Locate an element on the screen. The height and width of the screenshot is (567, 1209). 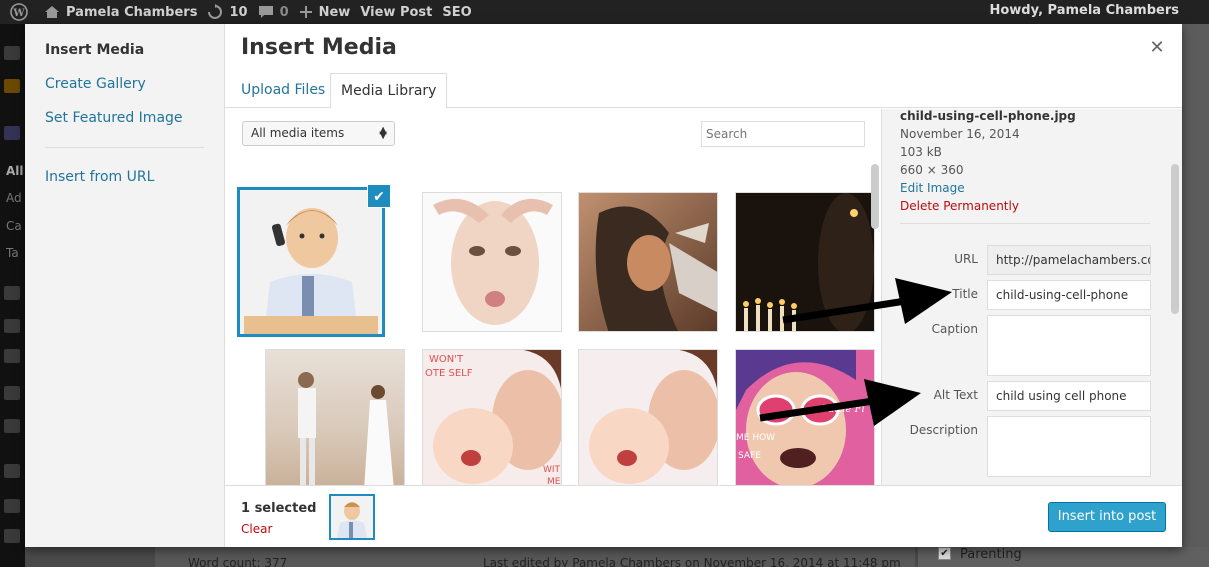
admin-right-column is located at coordinates (1195, 295).